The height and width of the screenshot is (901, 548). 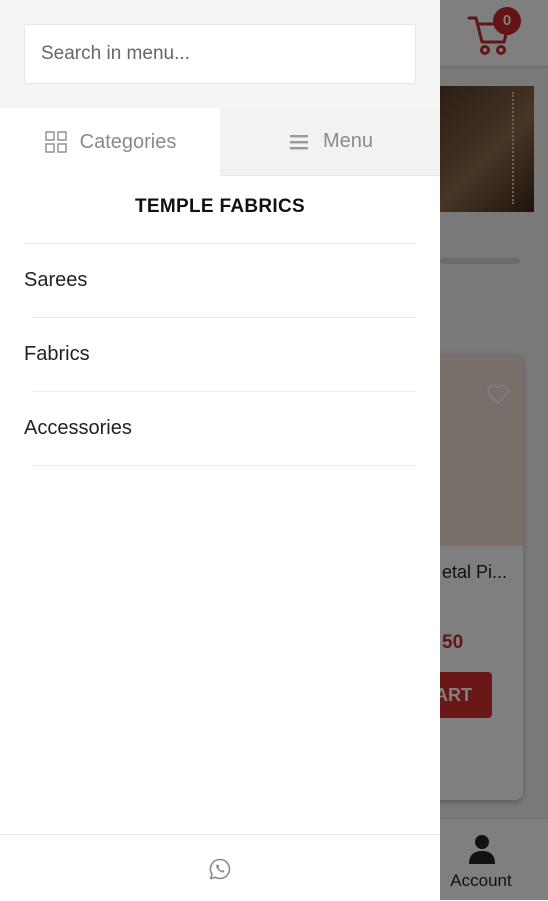 I want to click on hamburger-icon, so click(x=298, y=141).